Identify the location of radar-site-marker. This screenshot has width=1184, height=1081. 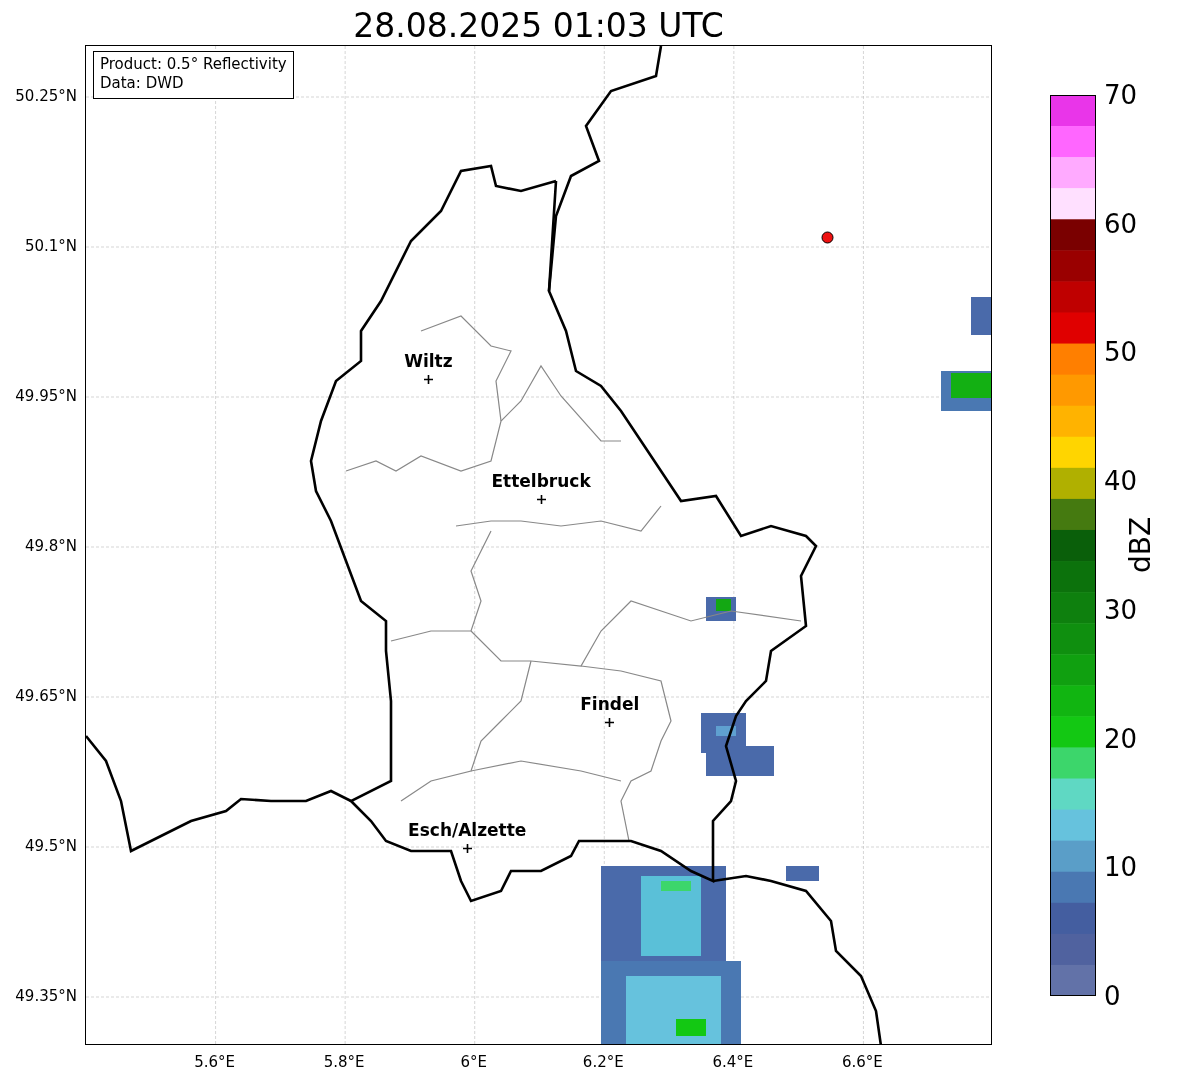
(827, 237).